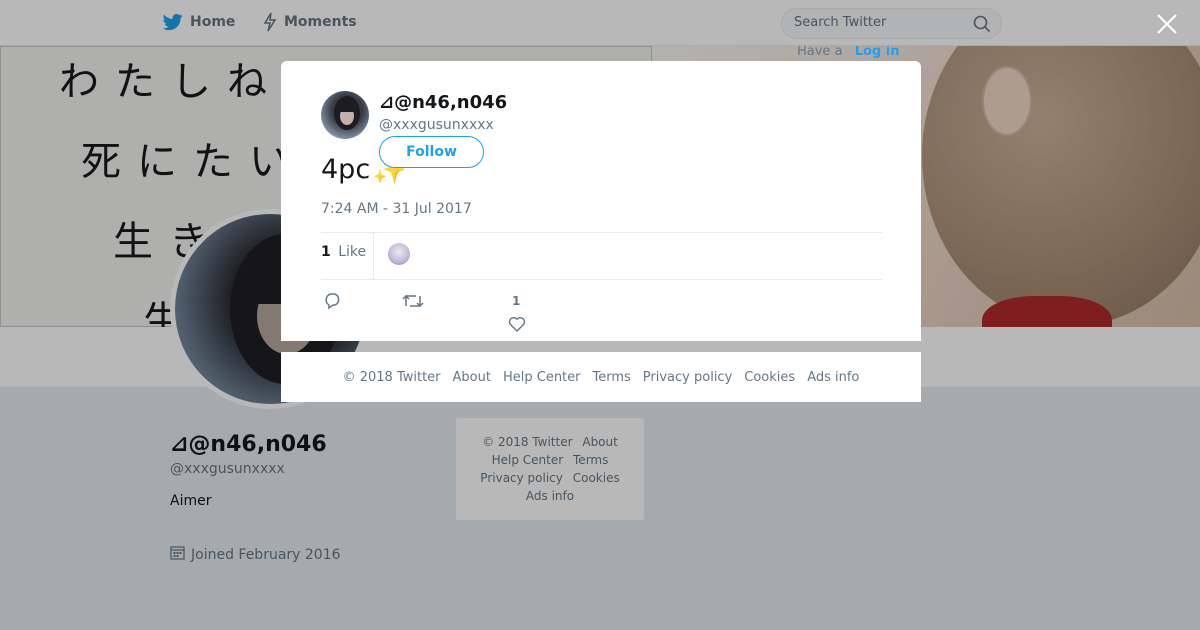 The image size is (1200, 630). What do you see at coordinates (326, 252) in the screenshot?
I see `likes-count: 1` at bounding box center [326, 252].